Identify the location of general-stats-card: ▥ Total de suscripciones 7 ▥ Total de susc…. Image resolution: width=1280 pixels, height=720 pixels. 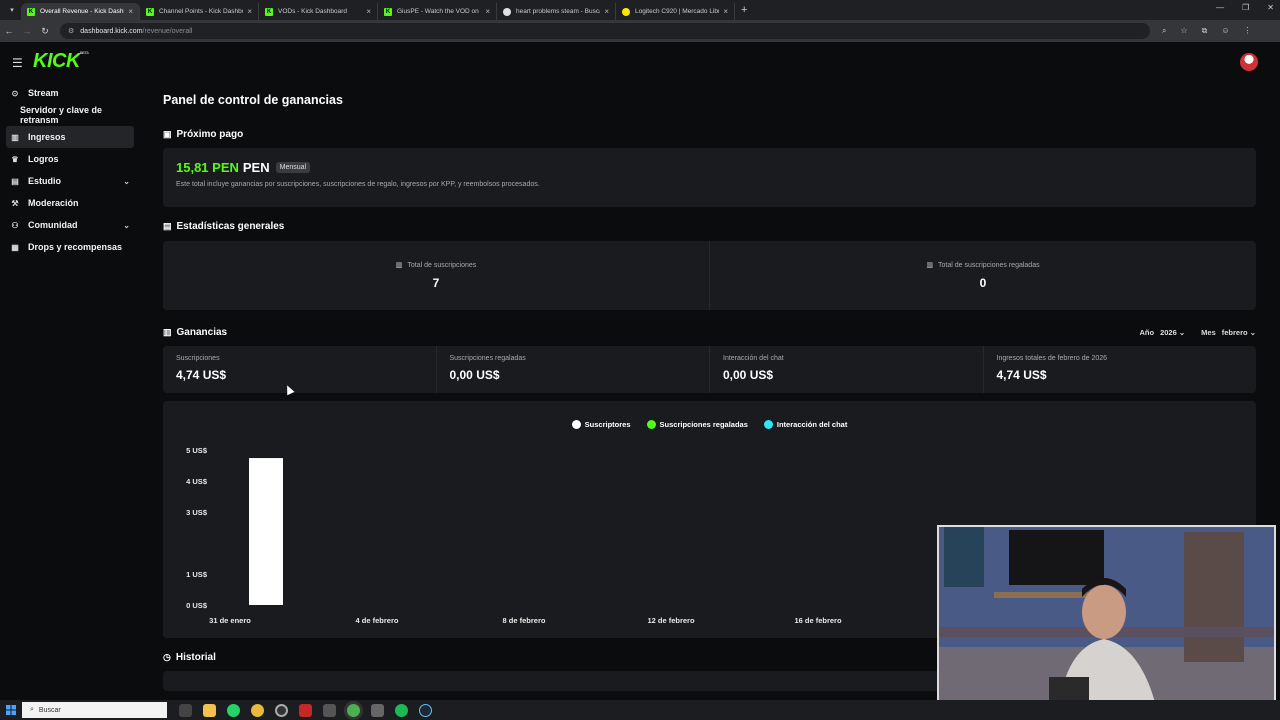
(709, 275).